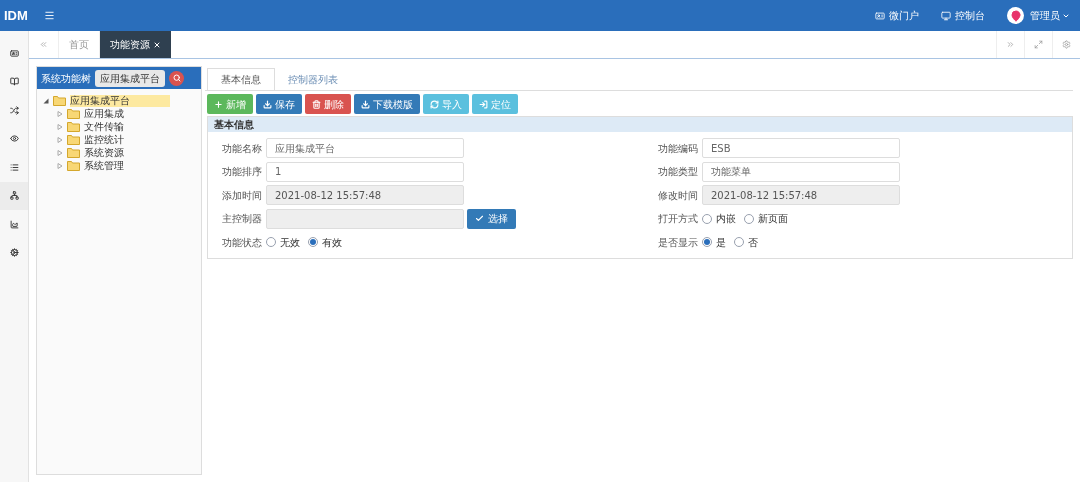  Describe the element at coordinates (753, 242) in the screenshot. I see `radio-label: 否` at that location.